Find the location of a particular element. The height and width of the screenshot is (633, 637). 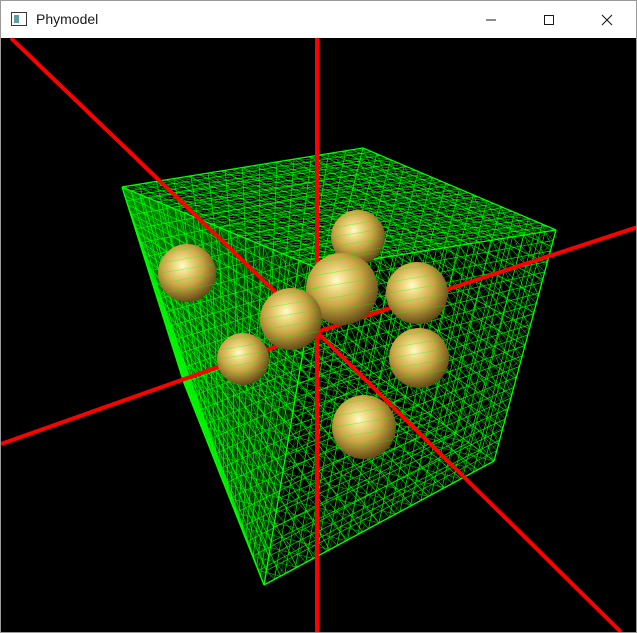

maximize-icon is located at coordinates (549, 19).